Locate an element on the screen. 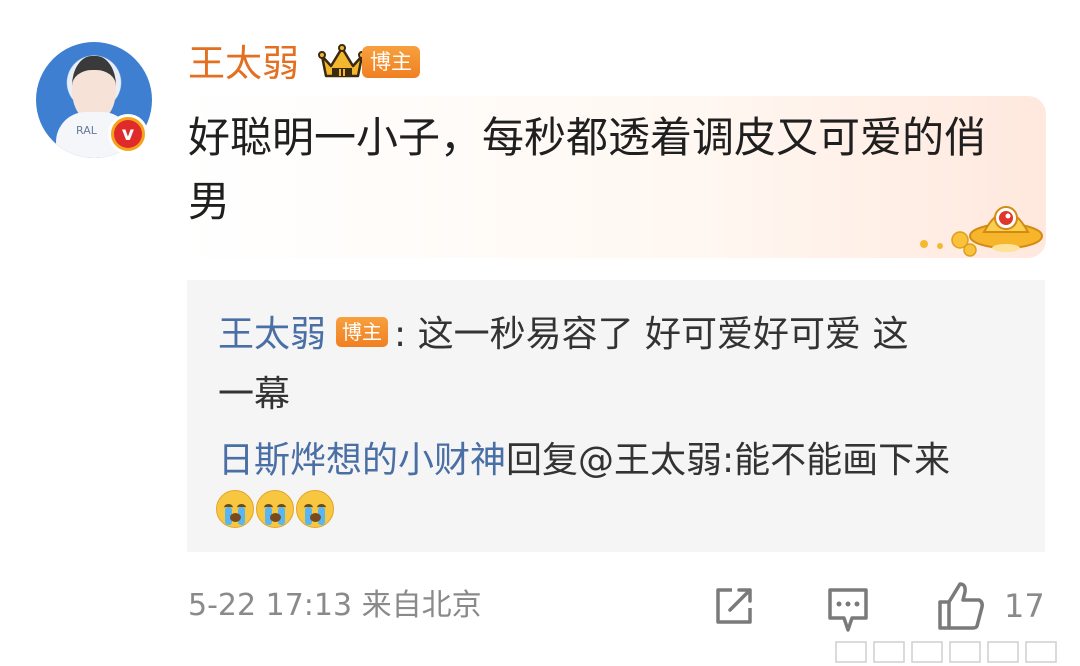 The image size is (1080, 666). comment-username: 王太弱 is located at coordinates (243, 64).